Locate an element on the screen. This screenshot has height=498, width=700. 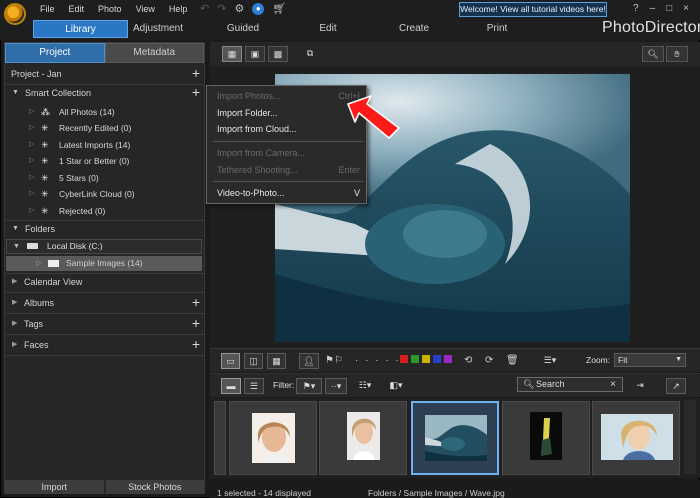
thumbnail-view-icon: ▬ is located at coordinates (231, 386).